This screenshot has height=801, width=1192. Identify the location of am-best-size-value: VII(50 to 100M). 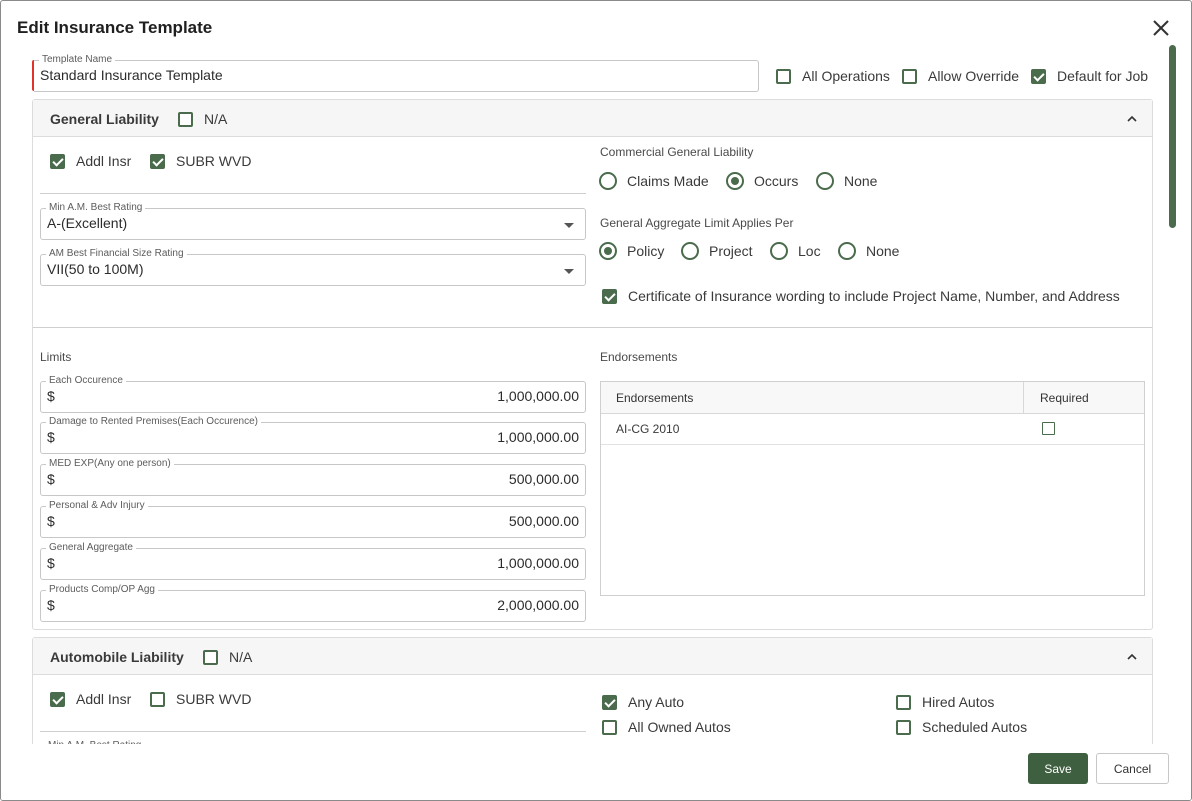
(95, 269).